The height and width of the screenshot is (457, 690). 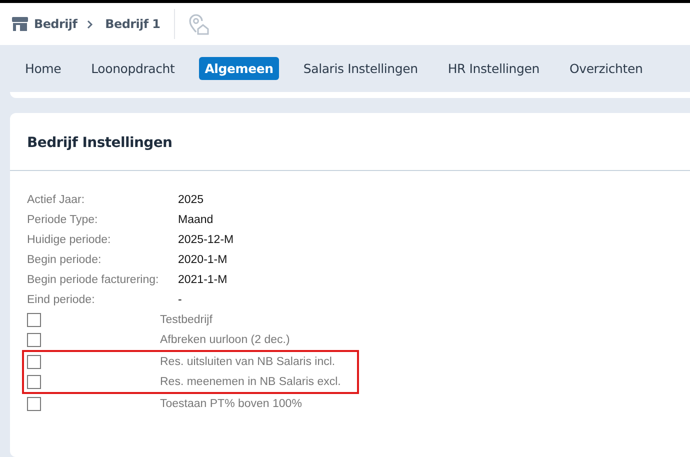 What do you see at coordinates (133, 68) in the screenshot?
I see `nav-tab: Loonopdracht` at bounding box center [133, 68].